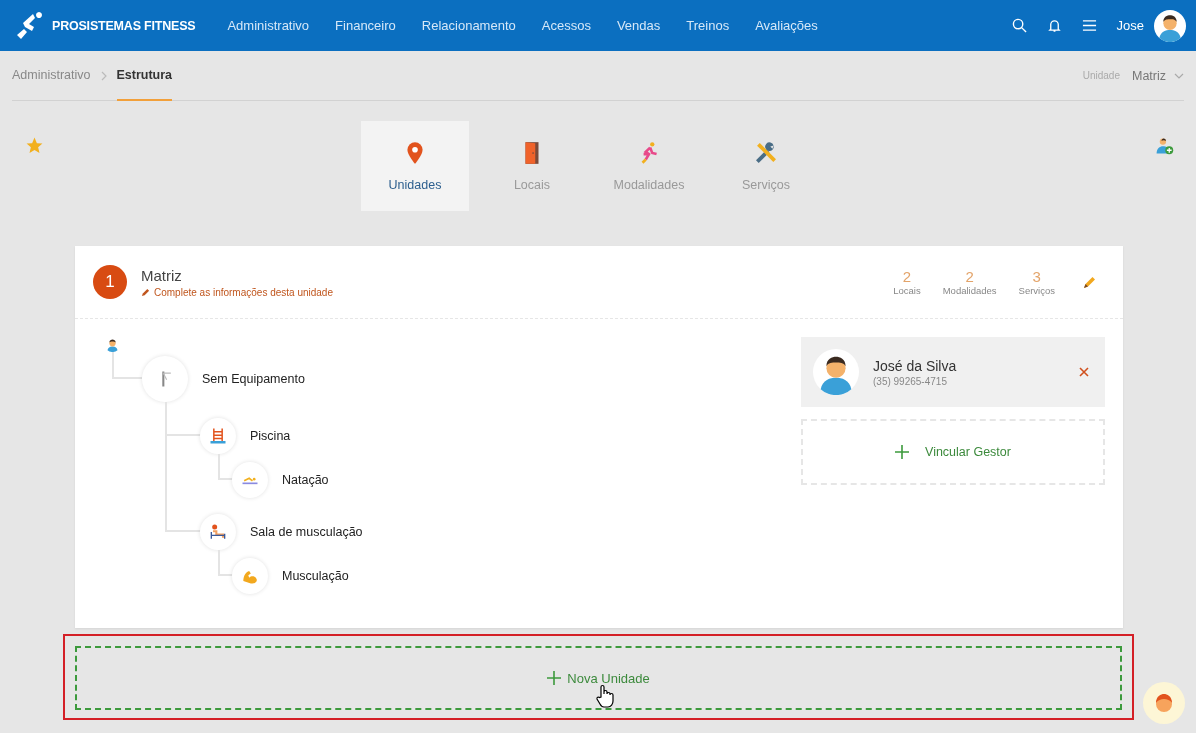 Image resolution: width=1196 pixels, height=733 pixels. I want to click on new-unit-button: Nova Unidade, so click(598, 678).